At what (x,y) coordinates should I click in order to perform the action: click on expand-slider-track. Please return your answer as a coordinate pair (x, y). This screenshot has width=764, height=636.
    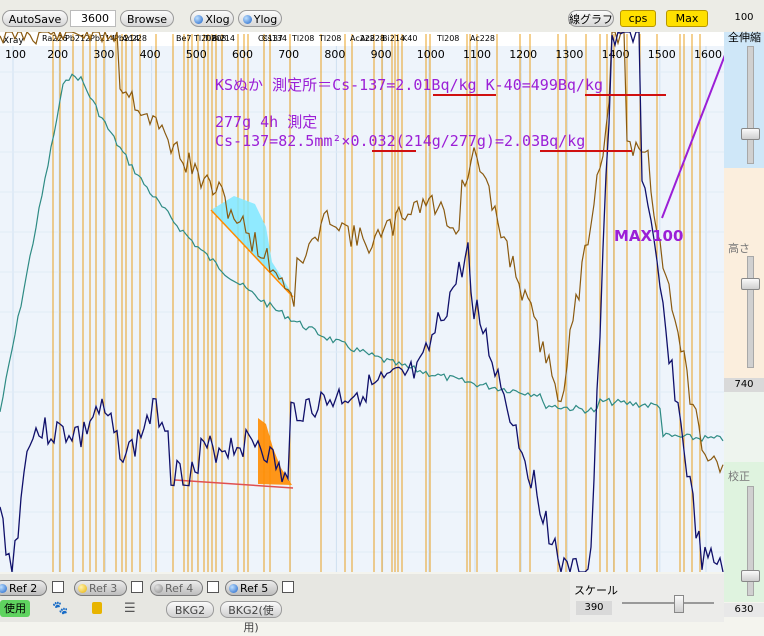
    Looking at the image, I should click on (750, 105).